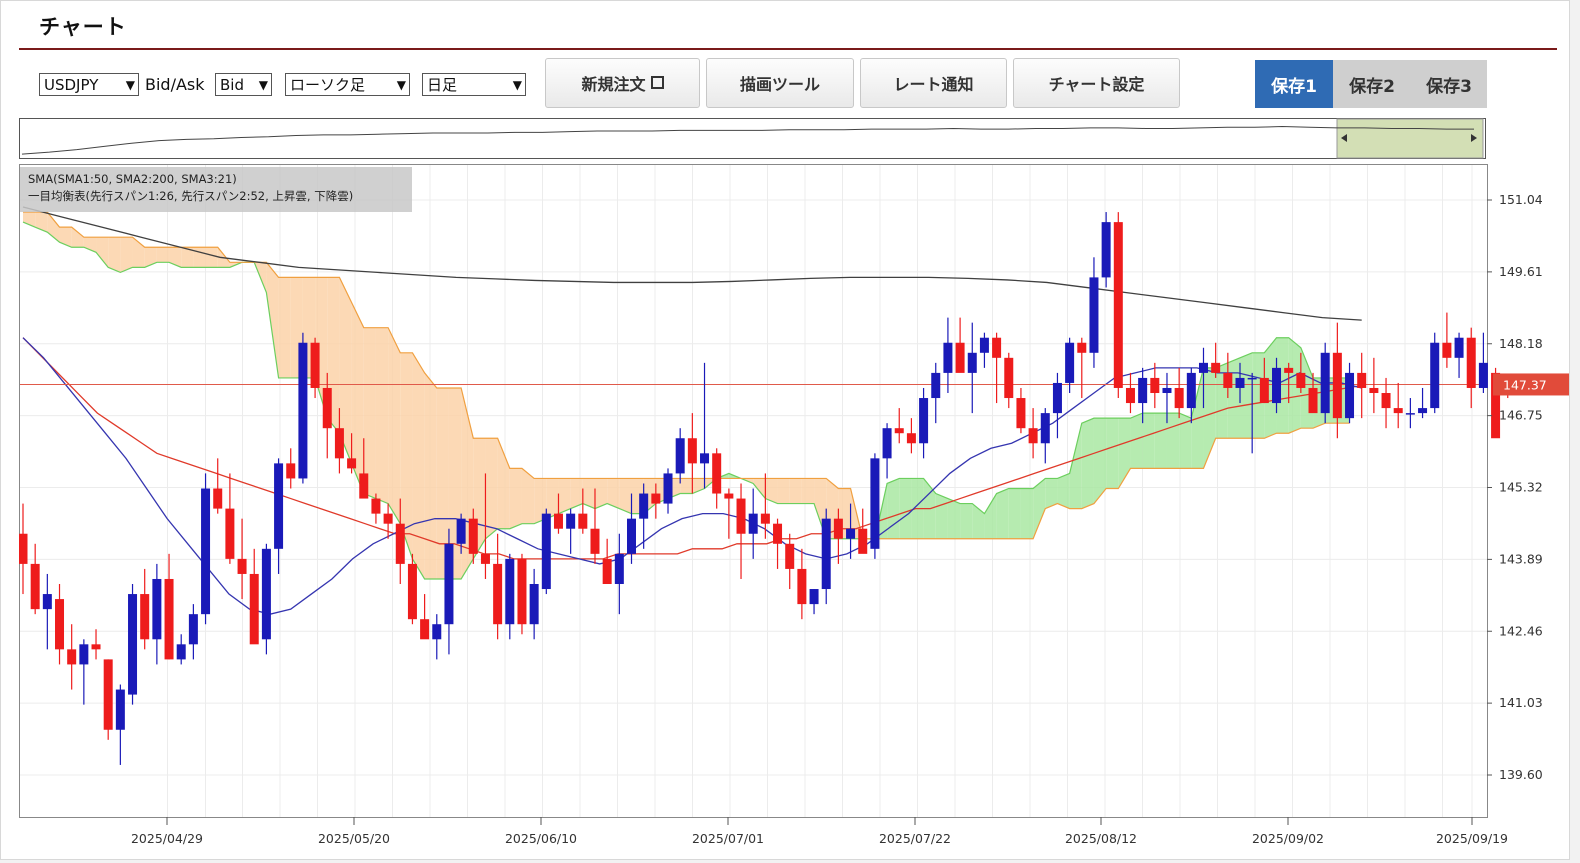 This screenshot has width=1580, height=863. I want to click on external-window-icon, so click(657, 82).